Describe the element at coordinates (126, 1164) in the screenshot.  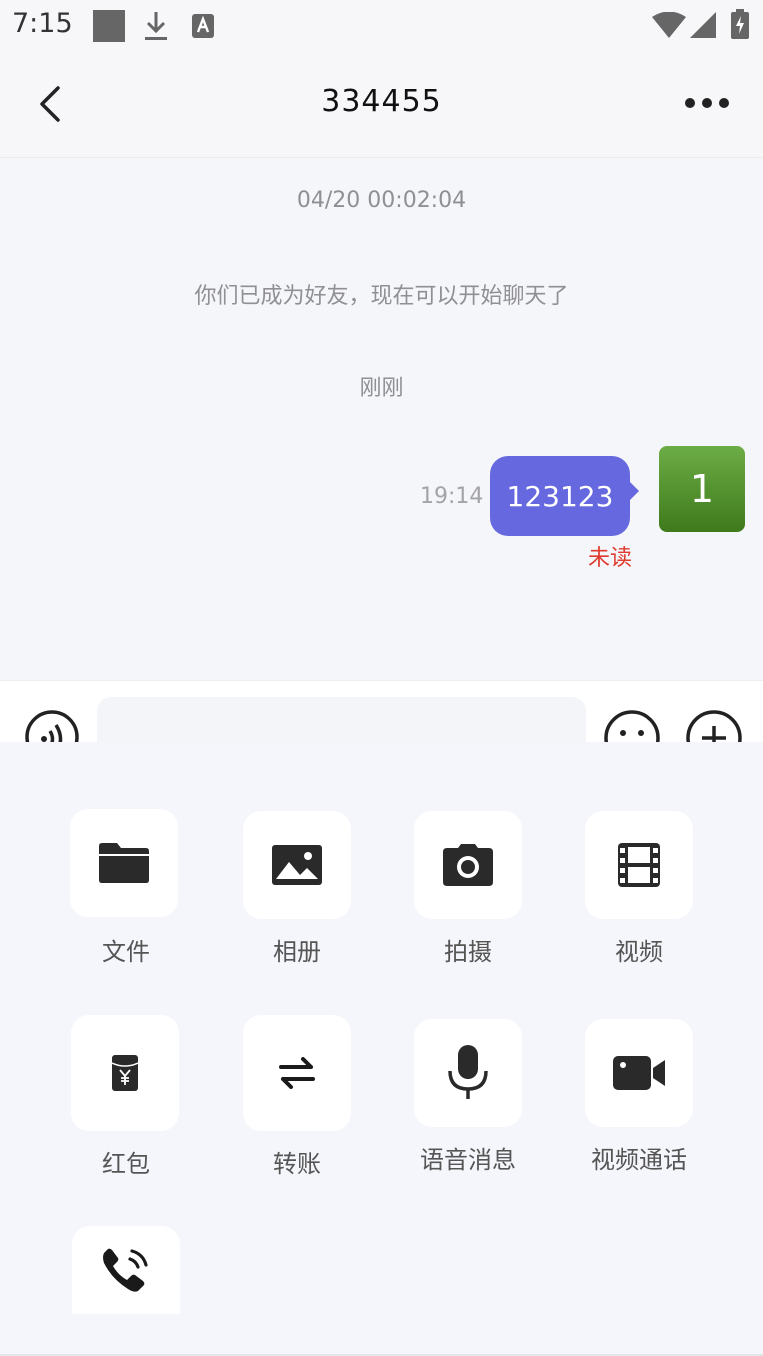
I see `panel-label-red-envelope: 红包` at that location.